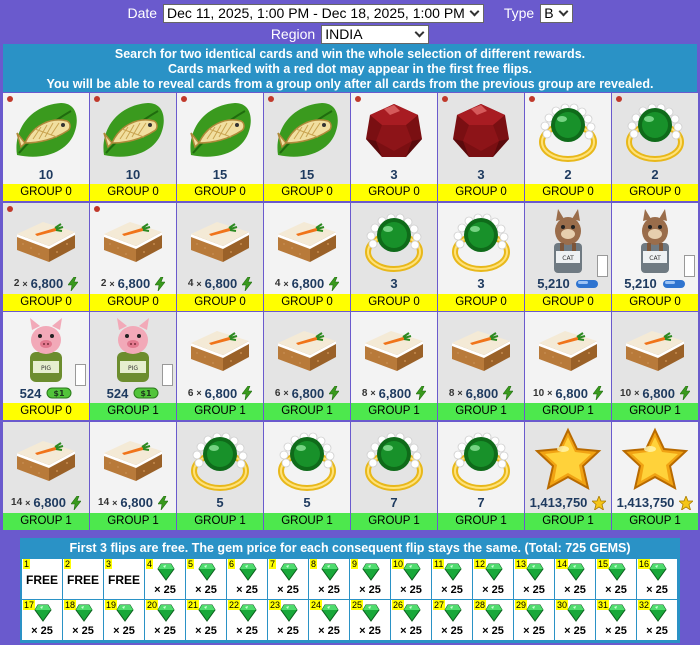 The image size is (700, 645). What do you see at coordinates (16, 283) in the screenshot?
I see `card-multiplier: 2` at bounding box center [16, 283].